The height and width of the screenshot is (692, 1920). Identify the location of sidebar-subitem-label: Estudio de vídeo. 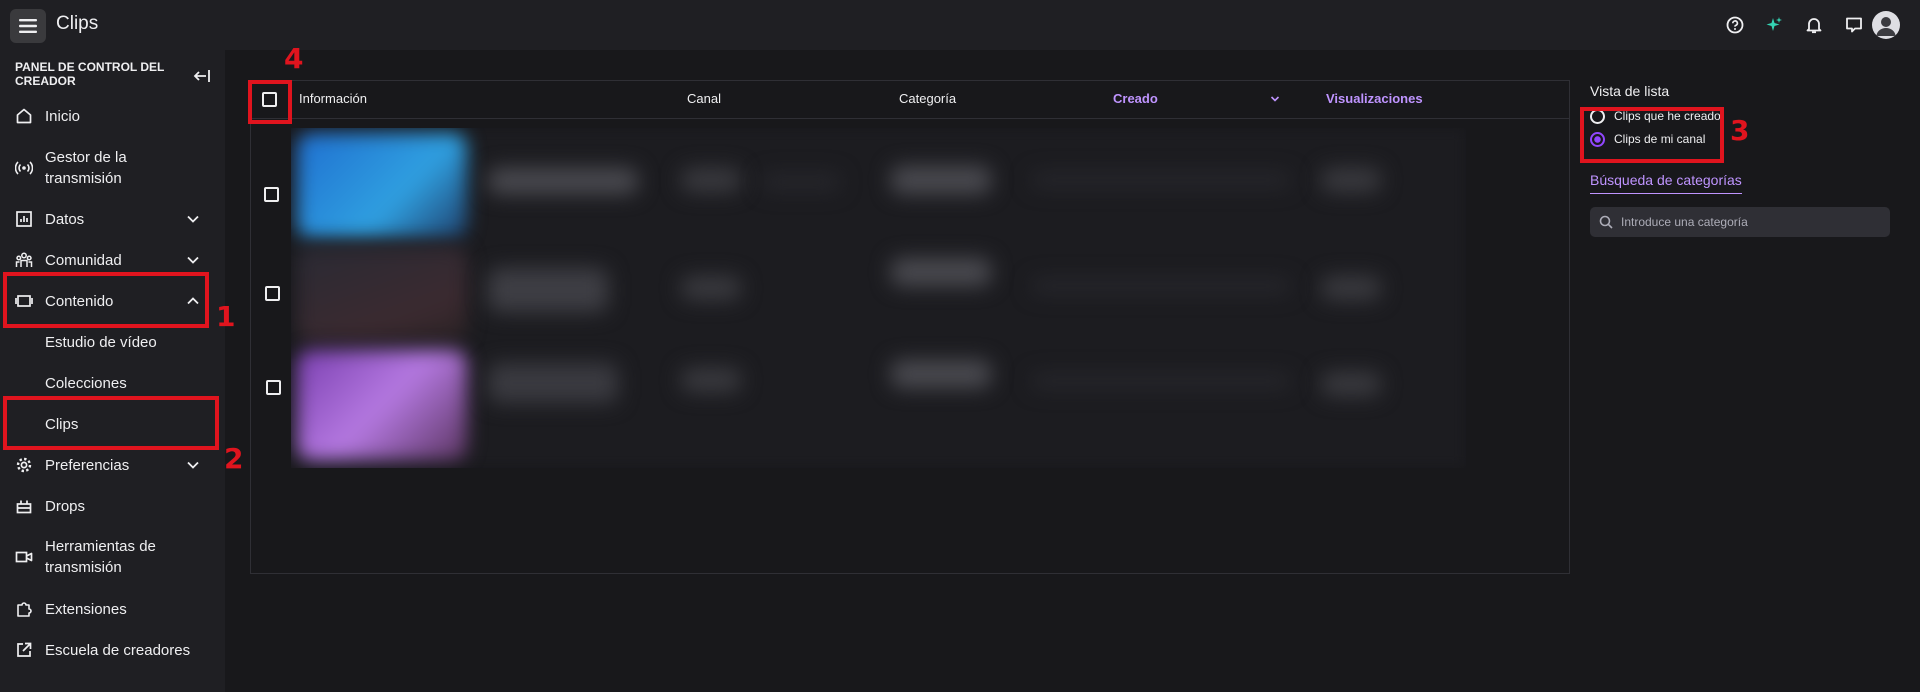
(101, 342).